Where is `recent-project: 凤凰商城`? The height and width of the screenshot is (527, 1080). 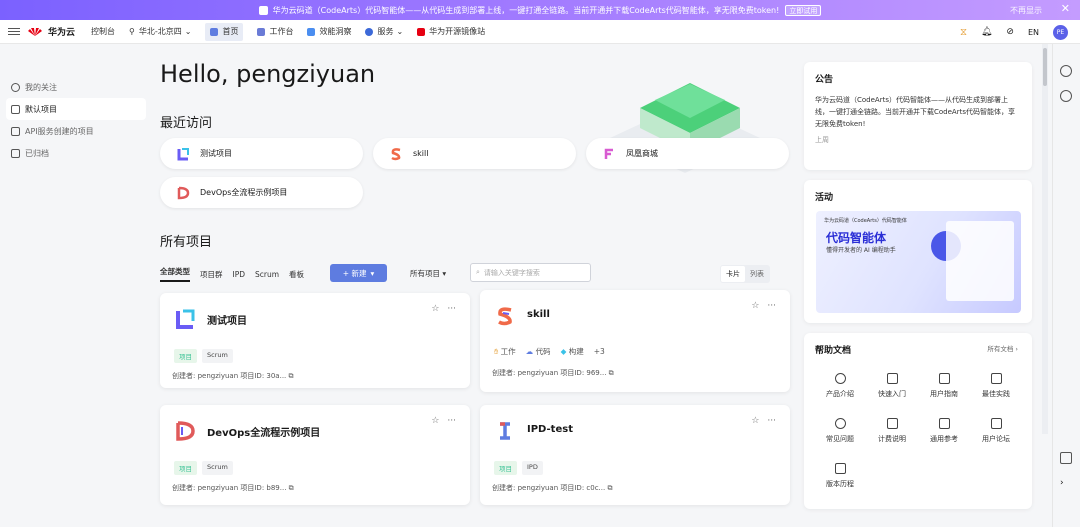 recent-project: 凤凰商城 is located at coordinates (687, 153).